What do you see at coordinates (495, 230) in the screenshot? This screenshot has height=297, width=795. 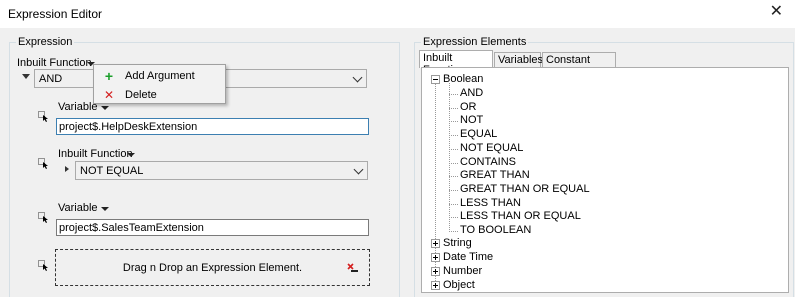 I see `tree-node-boolean-function: TO BOOLEAN` at bounding box center [495, 230].